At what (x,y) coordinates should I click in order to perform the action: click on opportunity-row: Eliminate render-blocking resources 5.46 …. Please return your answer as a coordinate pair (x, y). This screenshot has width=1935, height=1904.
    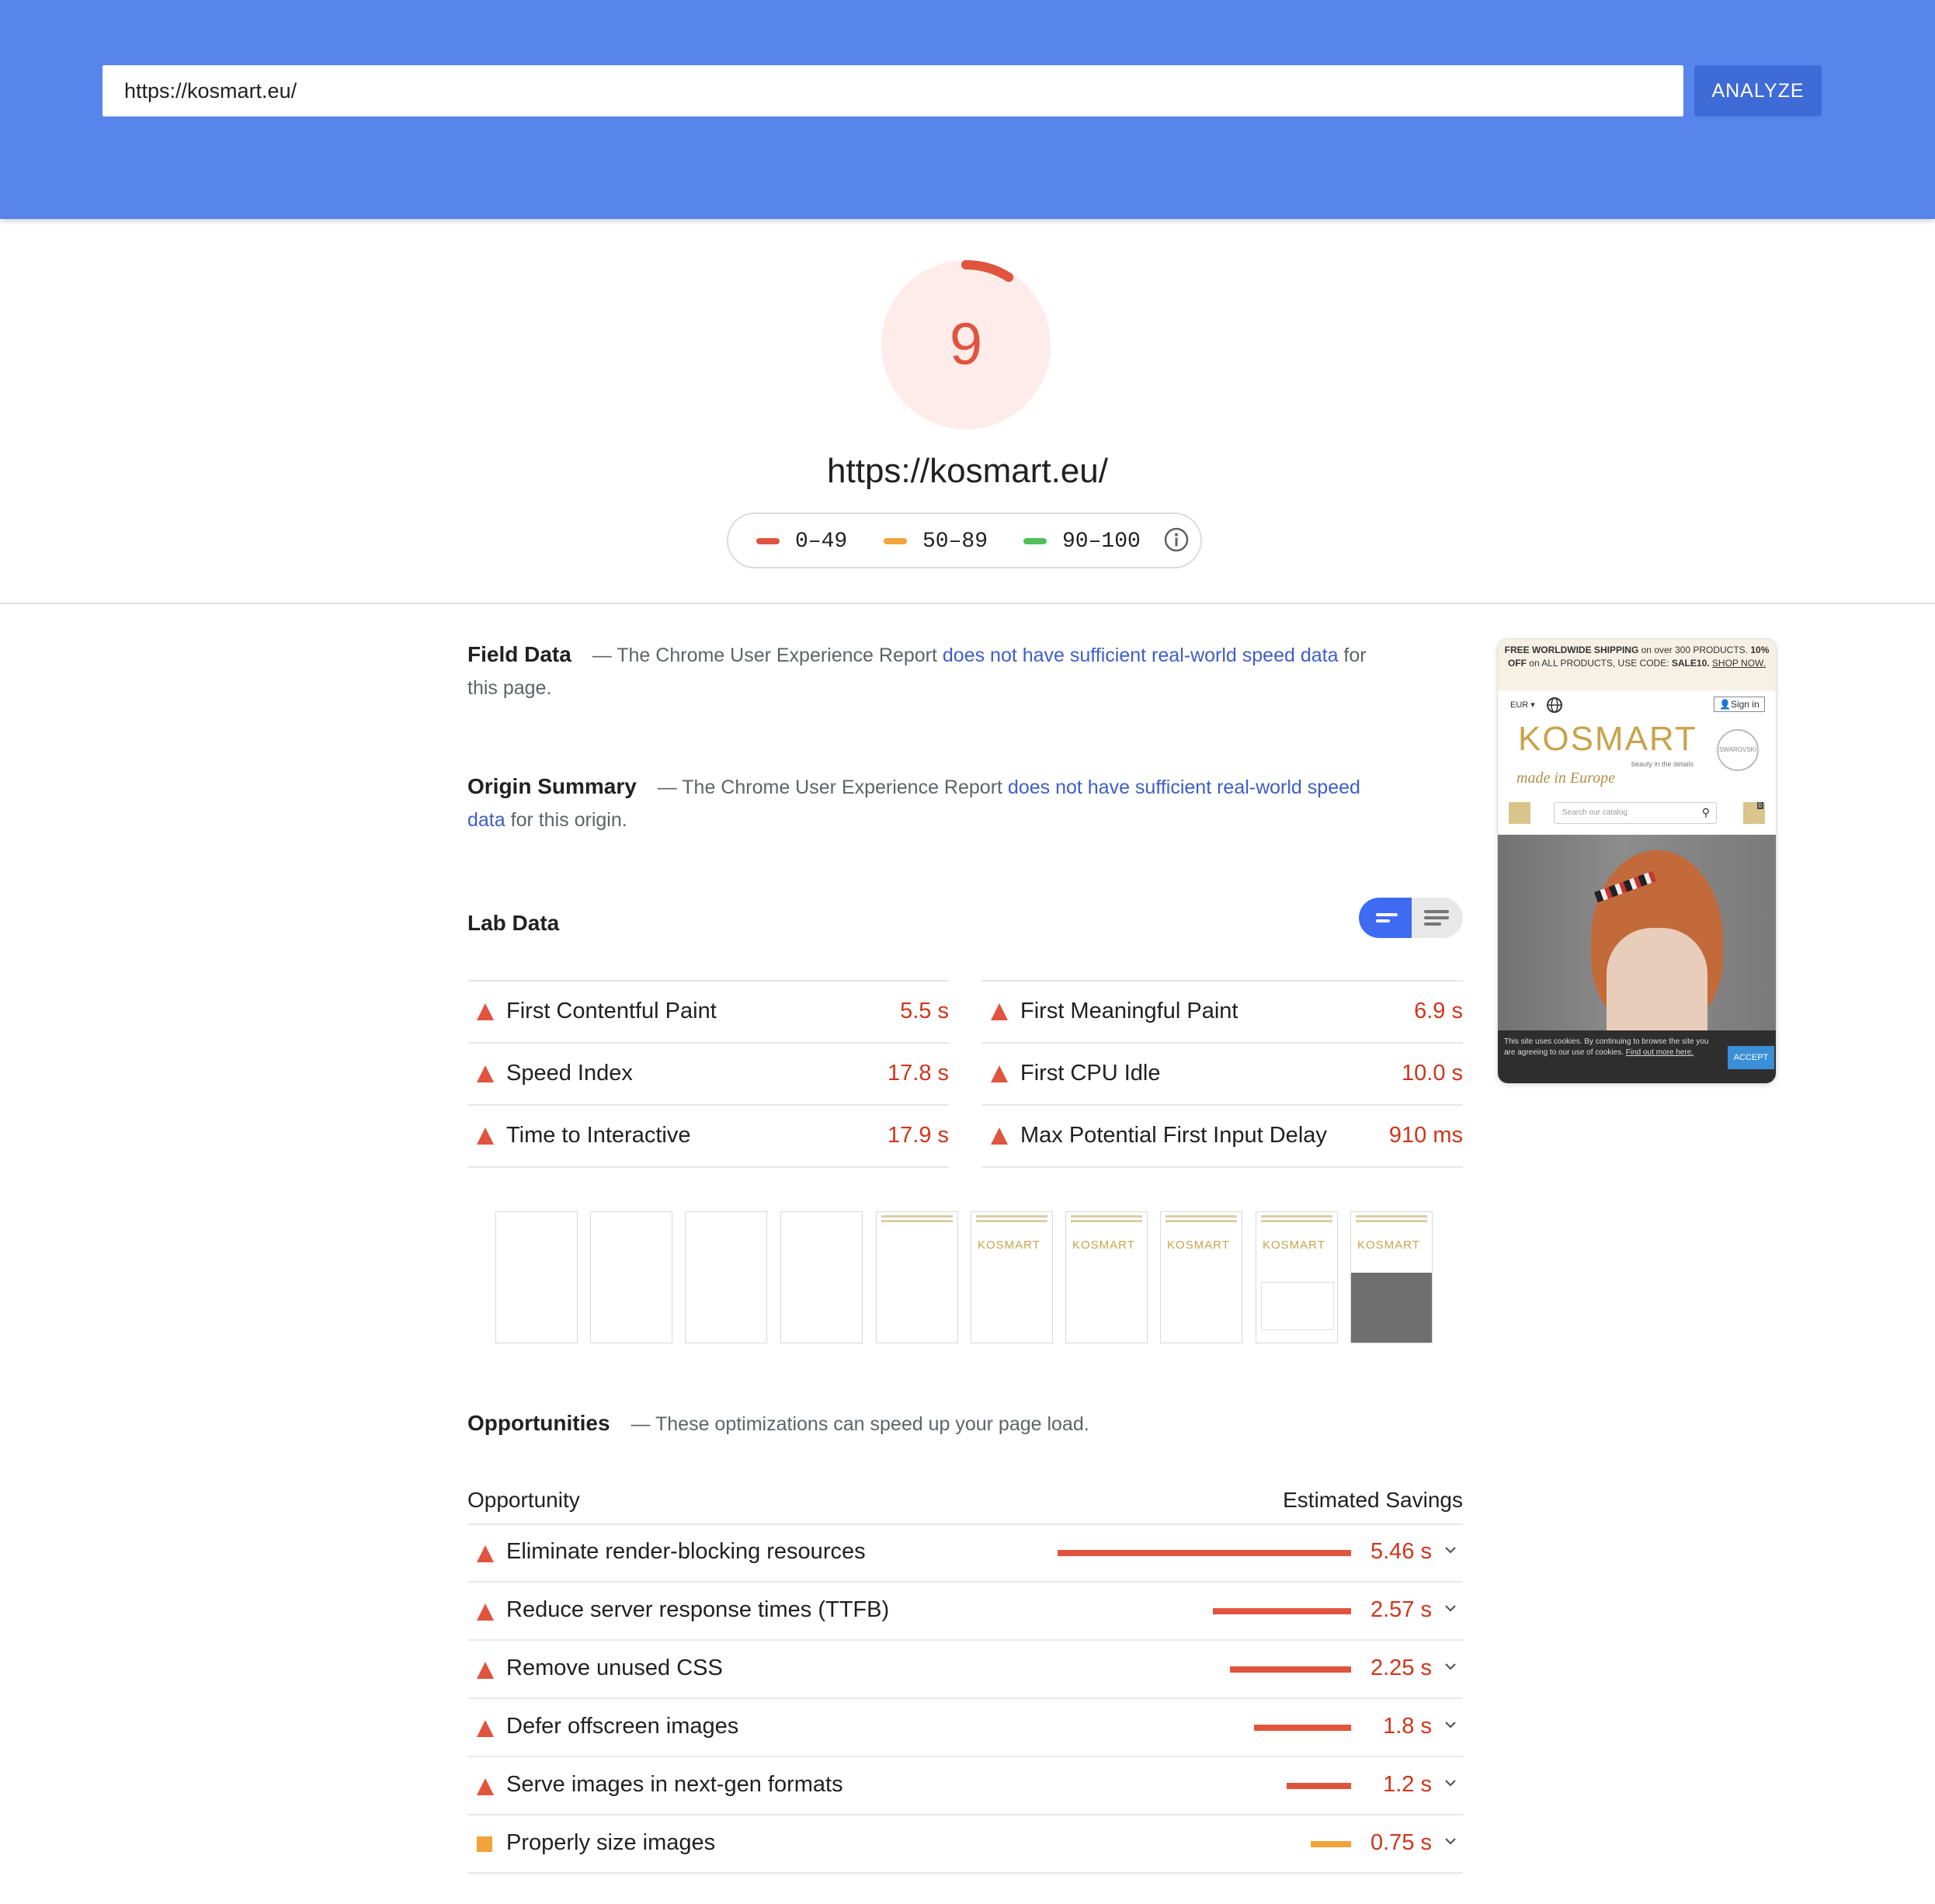
    Looking at the image, I should click on (965, 1553).